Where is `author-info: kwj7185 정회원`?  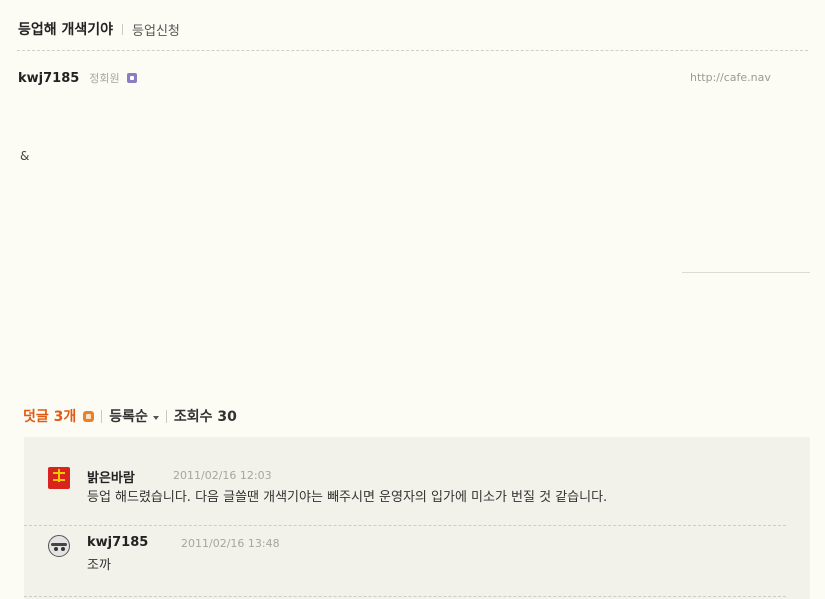
author-info: kwj7185 정회원 is located at coordinates (77, 78).